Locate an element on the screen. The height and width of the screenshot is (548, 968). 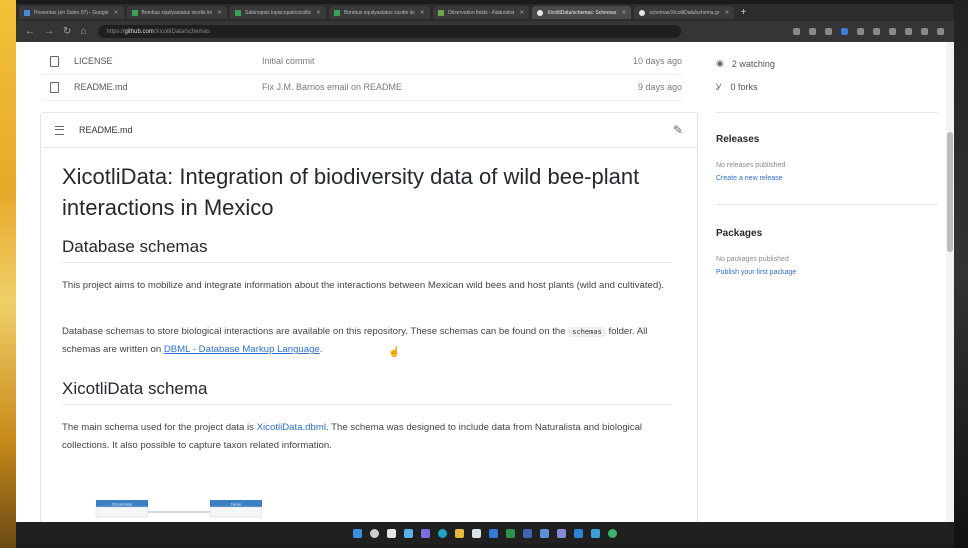
tab-1: Presentas (en Salen 07) - Google ✕ is located at coordinates (71, 12).